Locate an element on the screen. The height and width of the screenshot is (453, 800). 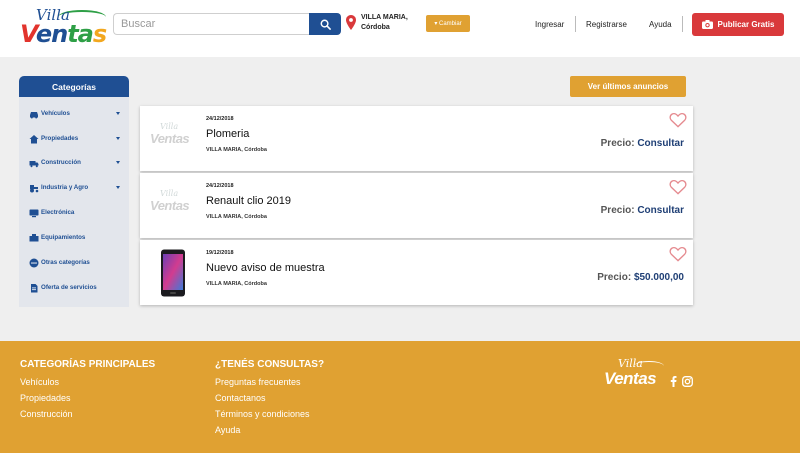
truck-icon is located at coordinates (34, 164).